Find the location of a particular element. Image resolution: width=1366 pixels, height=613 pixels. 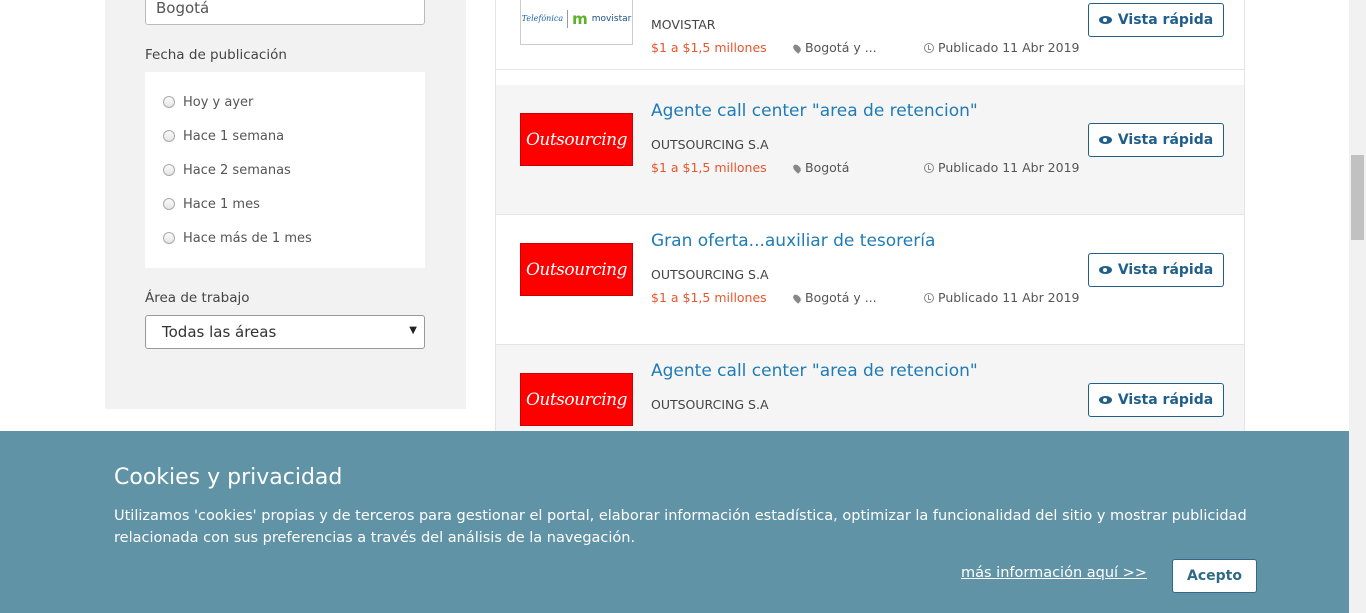

location-input: Bogotá is located at coordinates (285, 12).